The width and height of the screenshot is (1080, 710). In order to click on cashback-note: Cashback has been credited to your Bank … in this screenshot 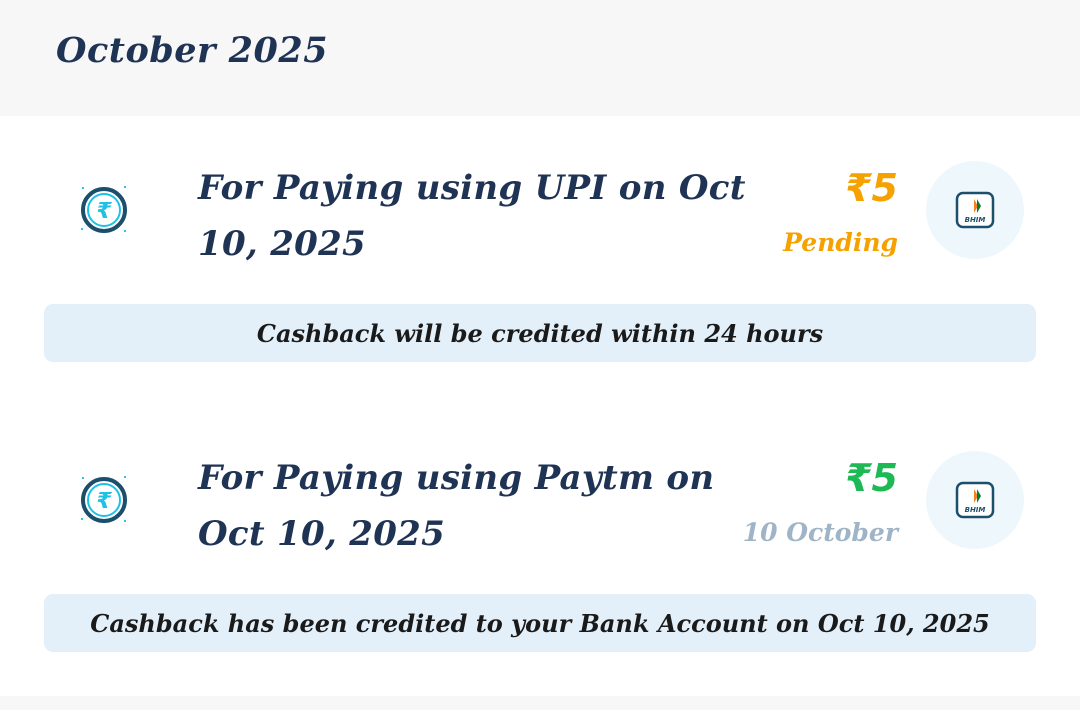, I will do `click(540, 623)`.